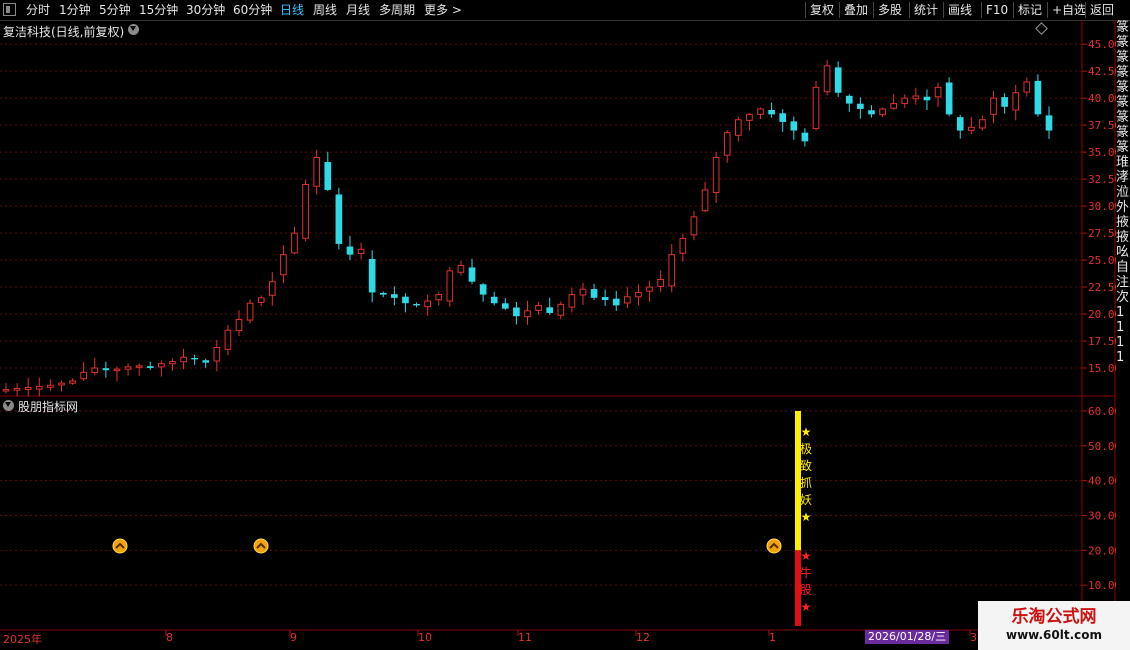  I want to click on price-label: 30.00, so click(1102, 206).